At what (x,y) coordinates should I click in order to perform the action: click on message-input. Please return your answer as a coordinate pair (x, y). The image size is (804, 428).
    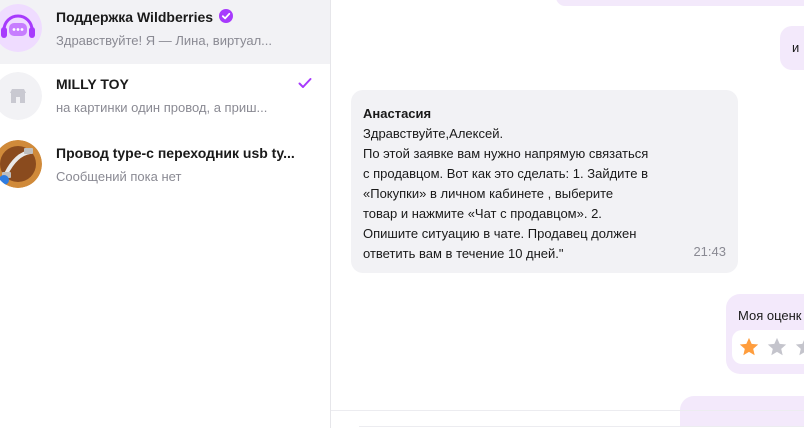
    Looking at the image, I should click on (581, 426).